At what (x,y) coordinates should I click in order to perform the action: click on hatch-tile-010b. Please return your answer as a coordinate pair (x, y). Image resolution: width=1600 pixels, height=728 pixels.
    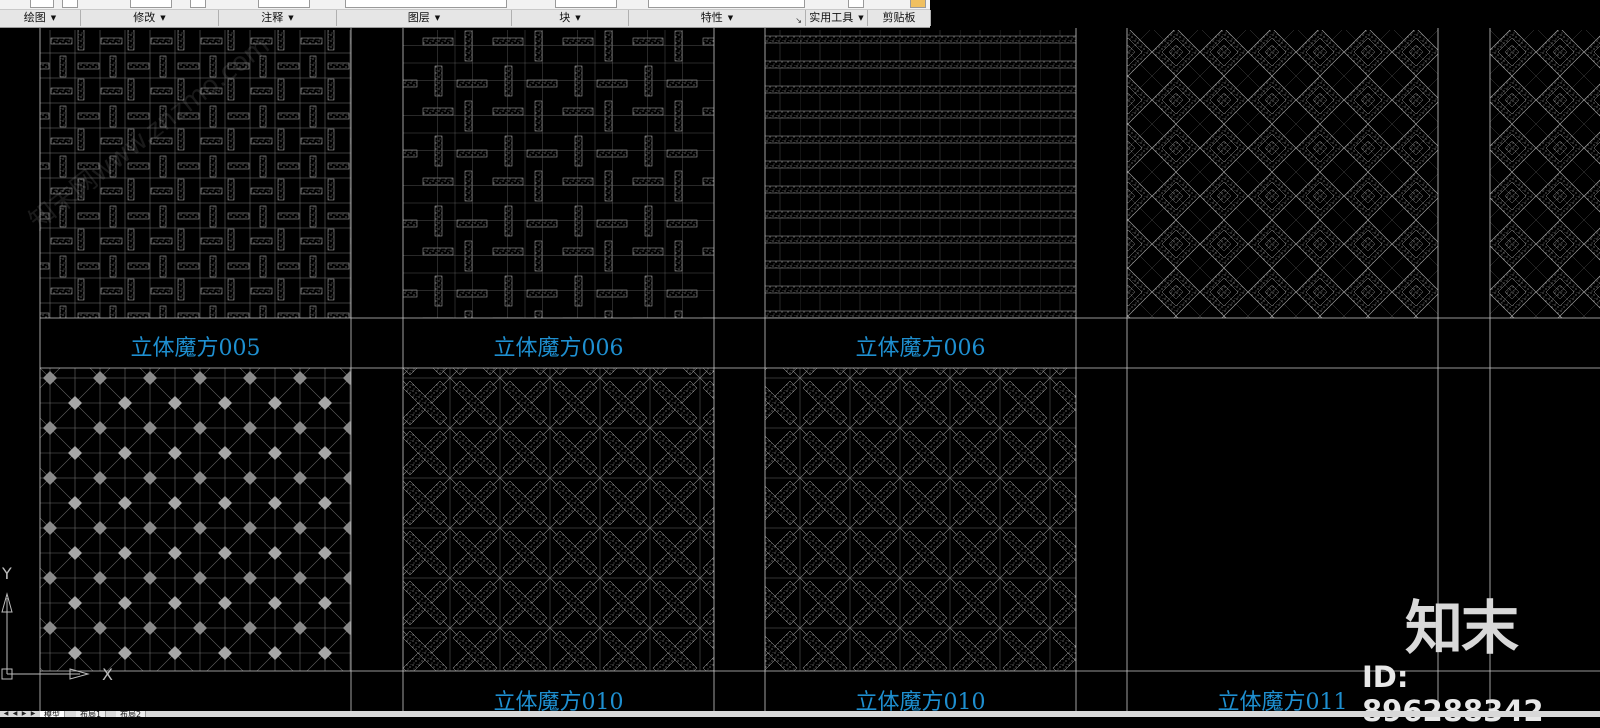
    Looking at the image, I should click on (920, 519).